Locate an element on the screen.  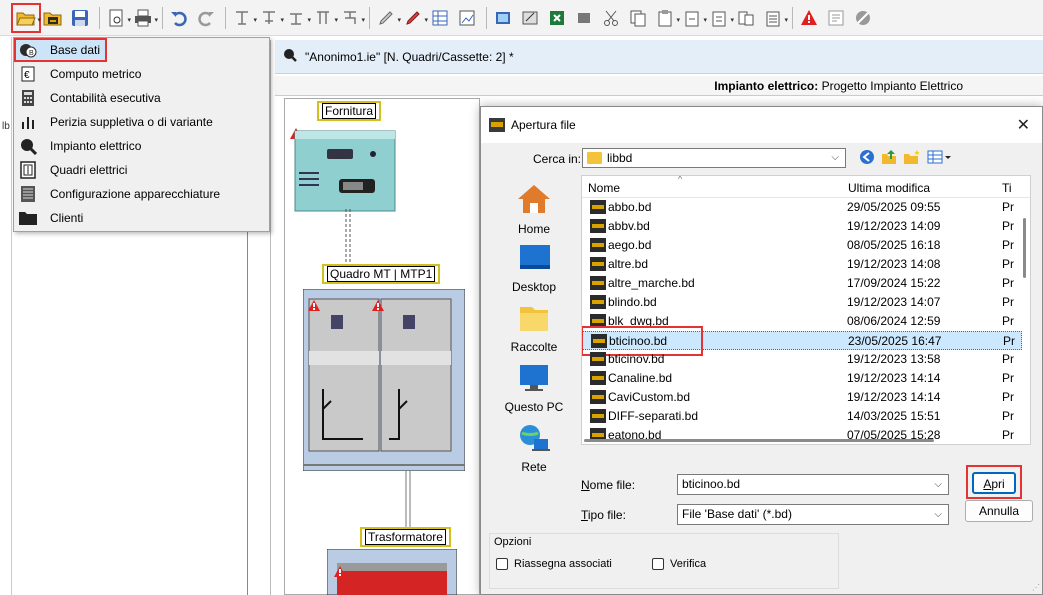
resize-grip: ⋰ is located at coordinates (1036, 587).